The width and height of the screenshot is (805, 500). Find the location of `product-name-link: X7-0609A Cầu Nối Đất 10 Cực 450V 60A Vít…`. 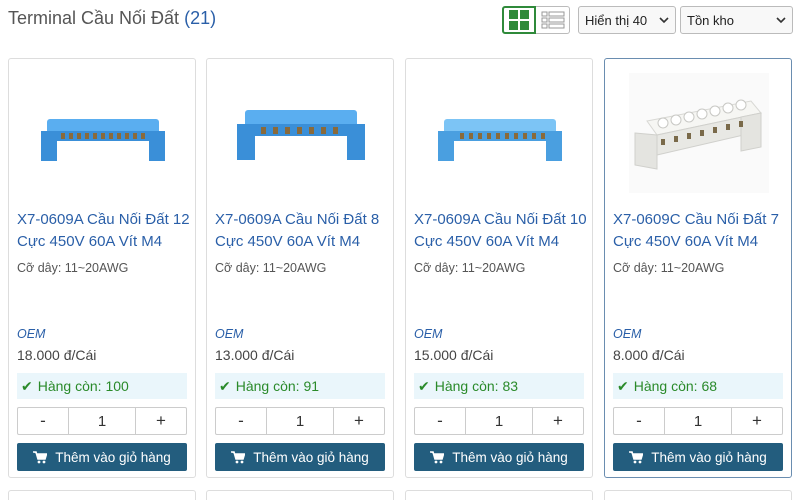

product-name-link: X7-0609A Cầu Nối Đất 10 Cực 450V 60A Vít… is located at coordinates (502, 231).